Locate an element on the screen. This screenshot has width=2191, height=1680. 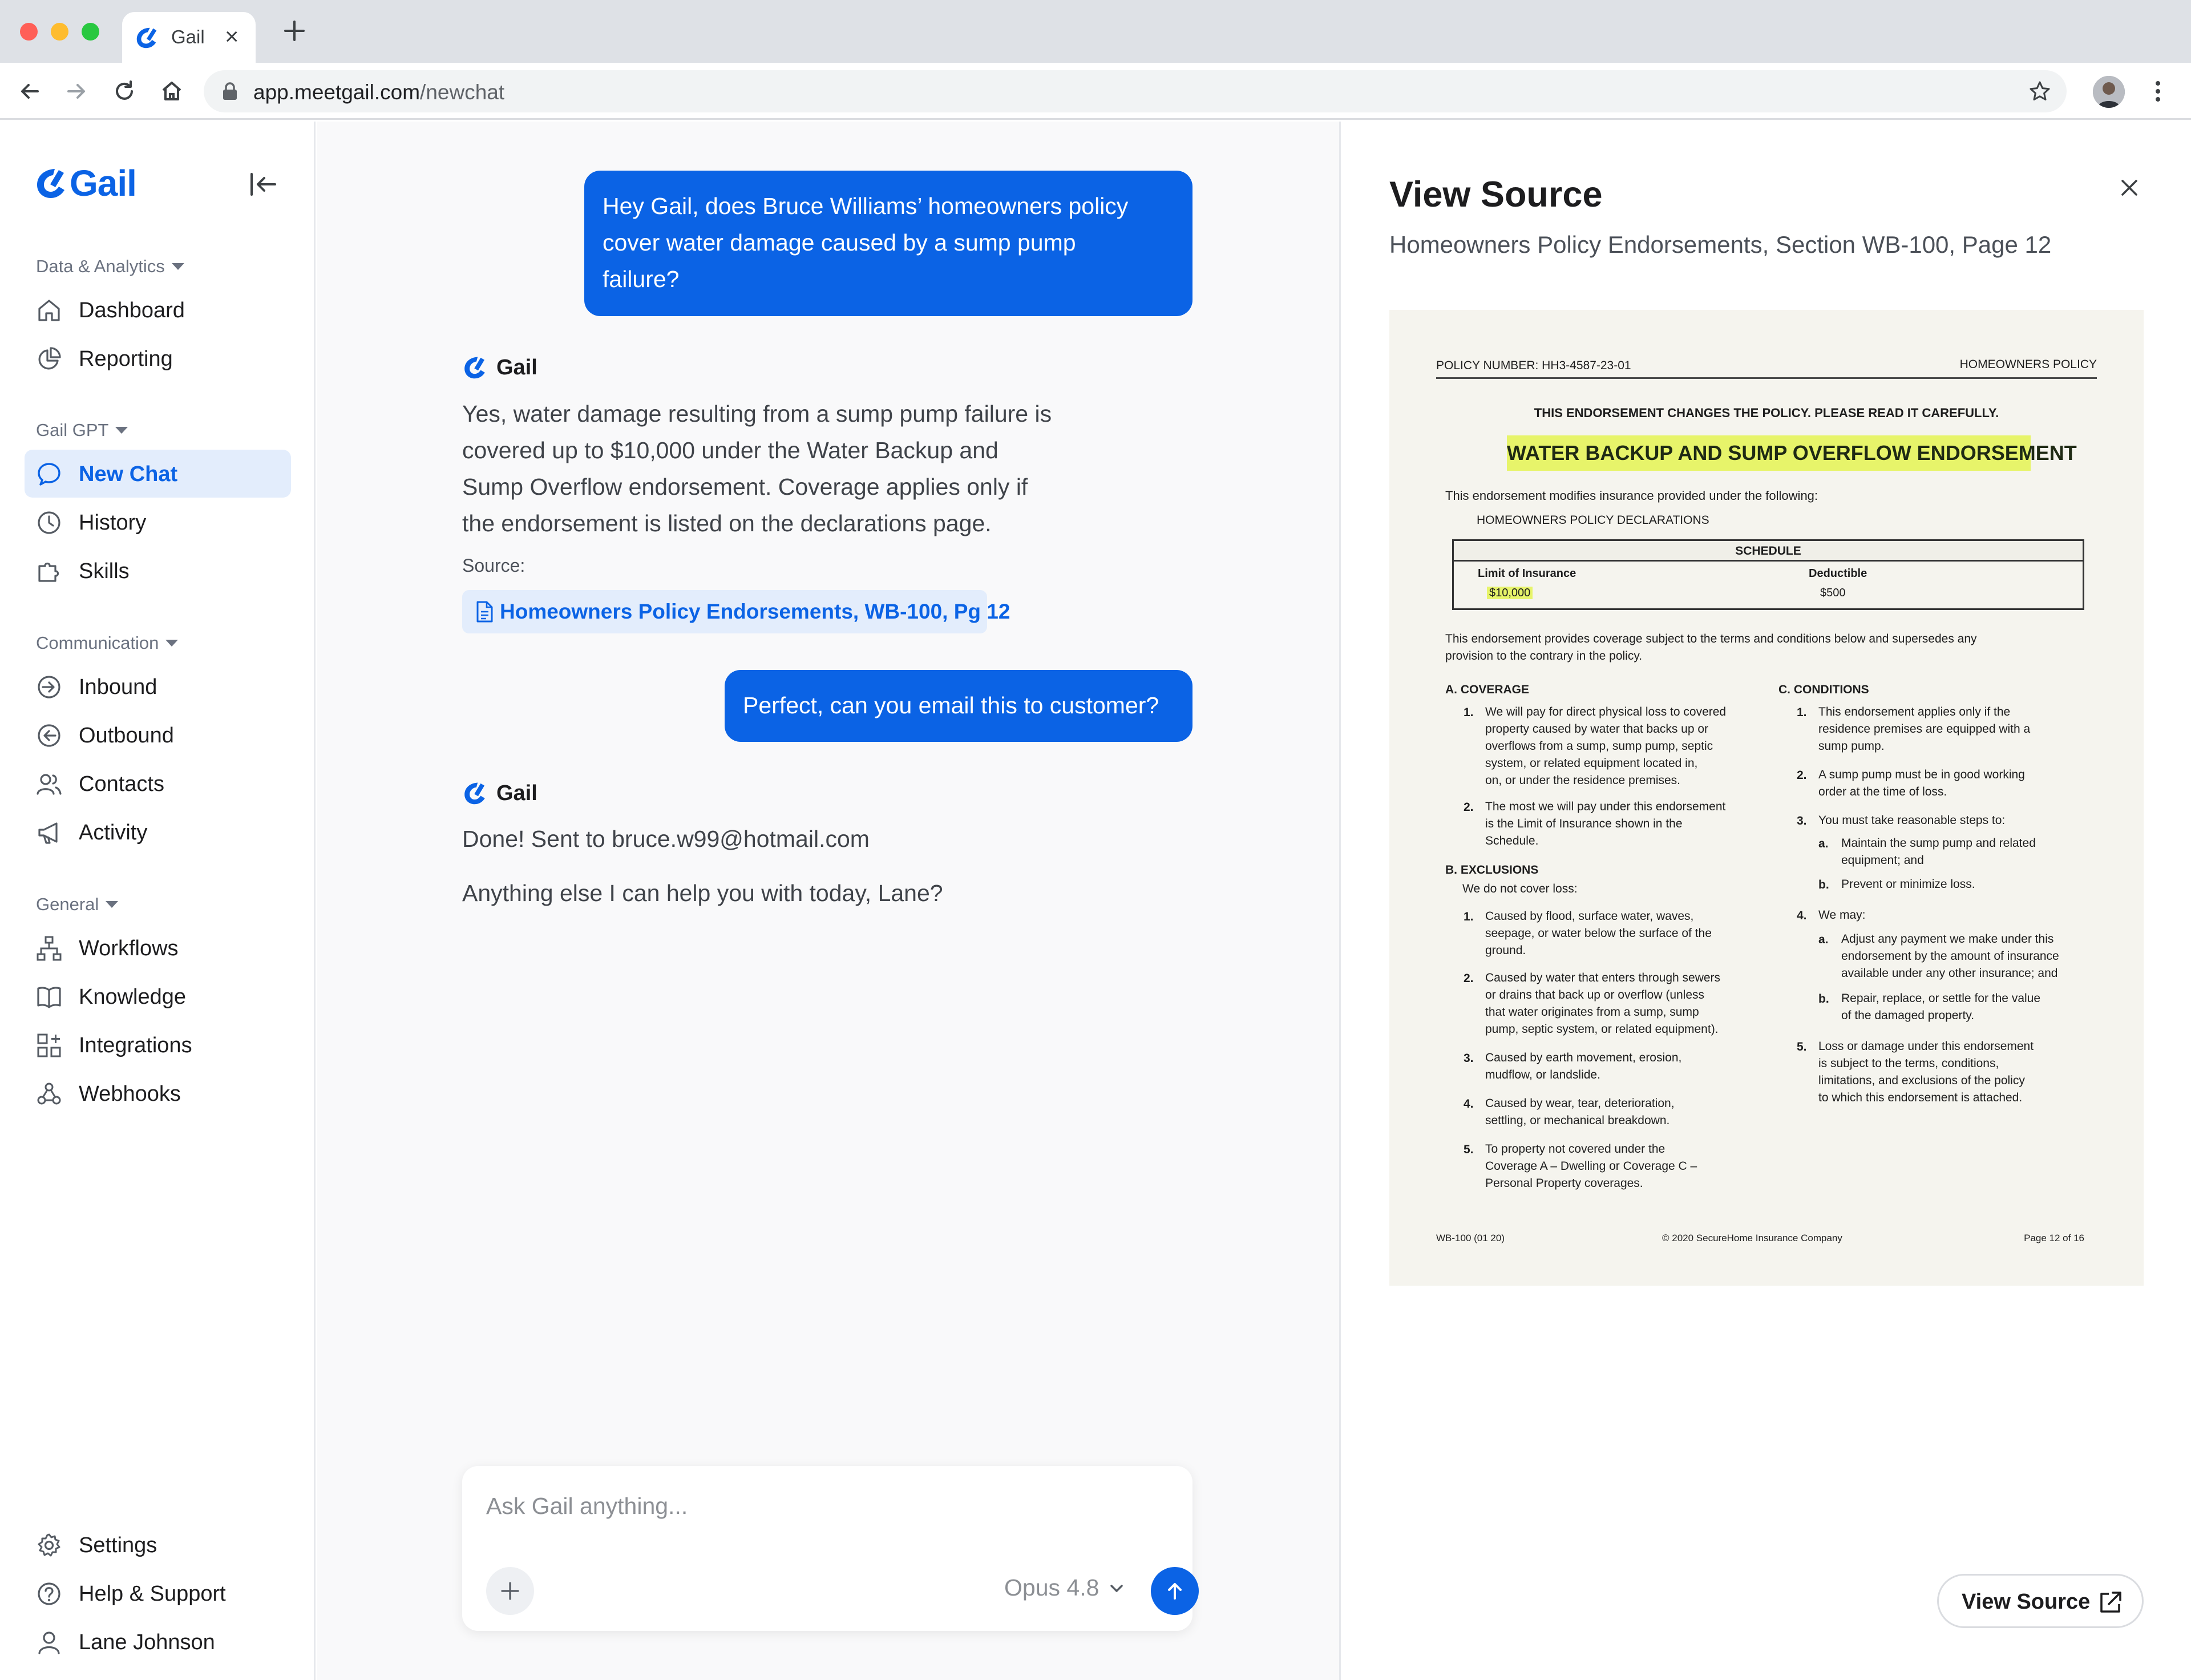
sidebar-item-outbound: Outbound is located at coordinates (158, 735).